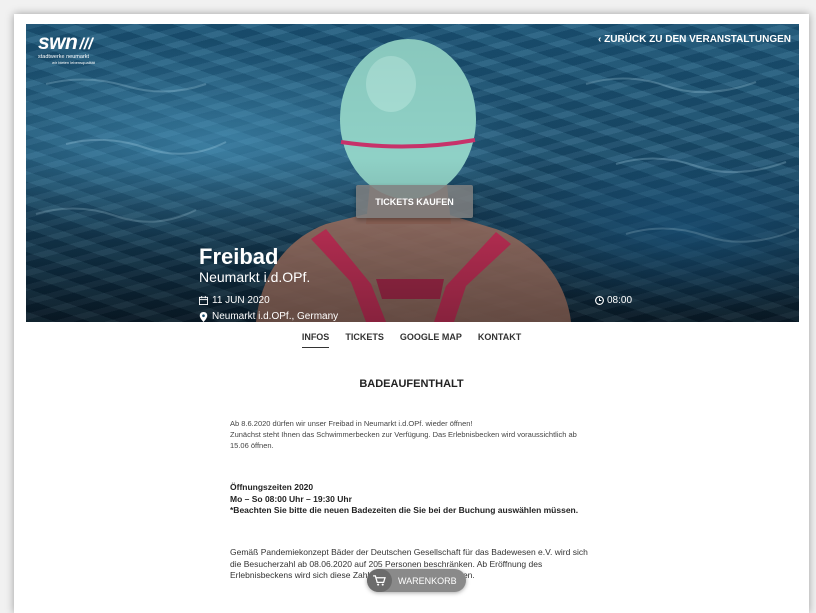  I want to click on event-subtitle: Neumarkt i.d.OPf., so click(255, 277).